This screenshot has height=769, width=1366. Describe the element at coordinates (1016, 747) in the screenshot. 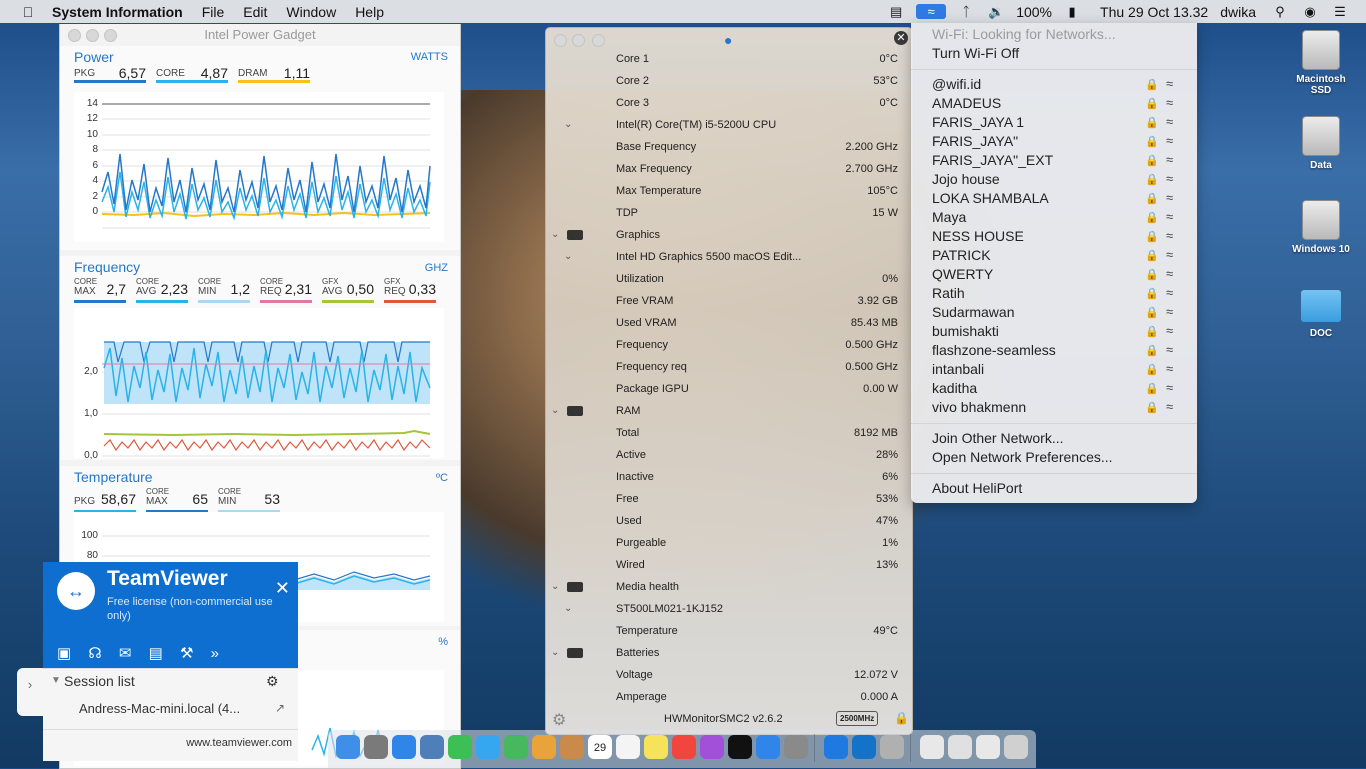

I see `dock-trash-icon` at that location.